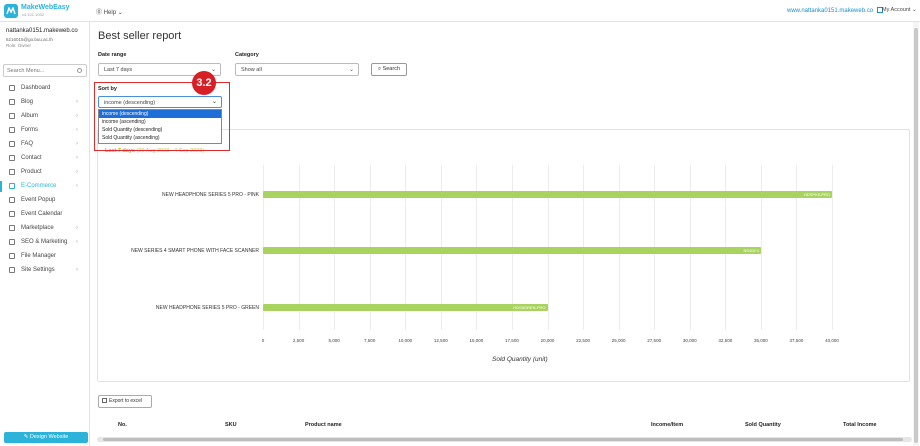 The height and width of the screenshot is (446, 920). I want to click on cart-icon, so click(12, 172).